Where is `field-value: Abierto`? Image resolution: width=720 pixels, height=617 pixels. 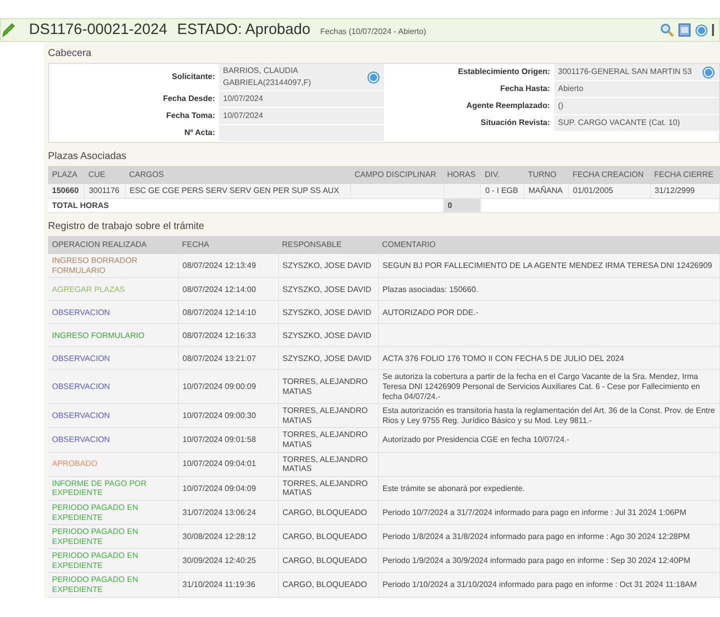
field-value: Abierto is located at coordinates (636, 89).